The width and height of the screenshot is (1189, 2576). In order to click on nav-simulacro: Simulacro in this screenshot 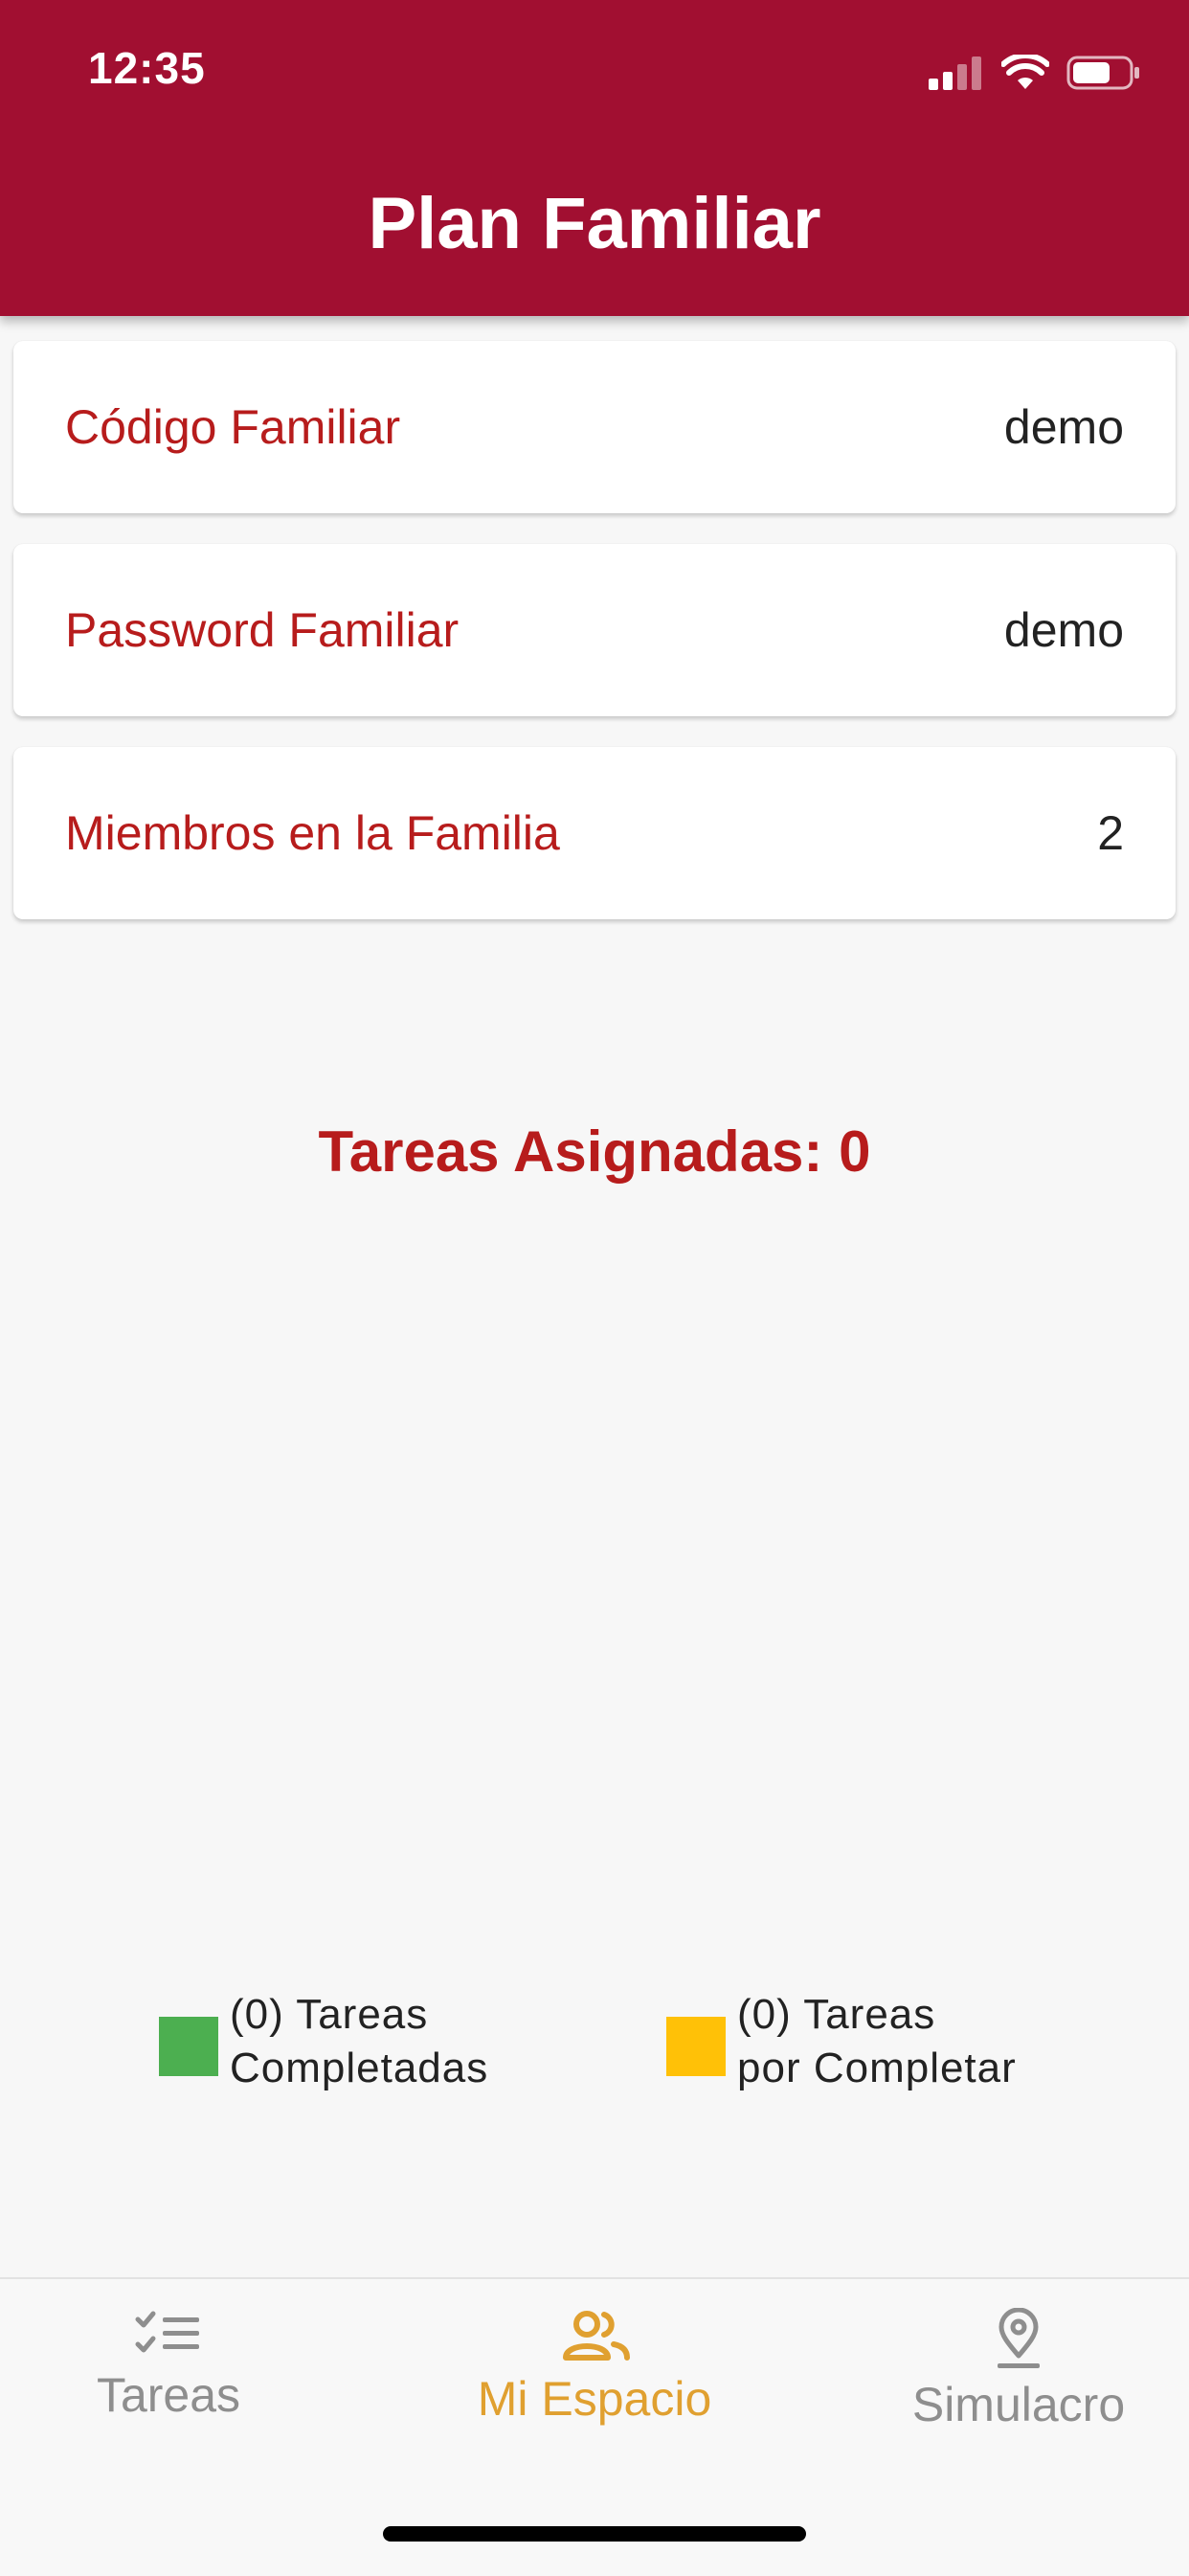, I will do `click(1018, 2370)`.